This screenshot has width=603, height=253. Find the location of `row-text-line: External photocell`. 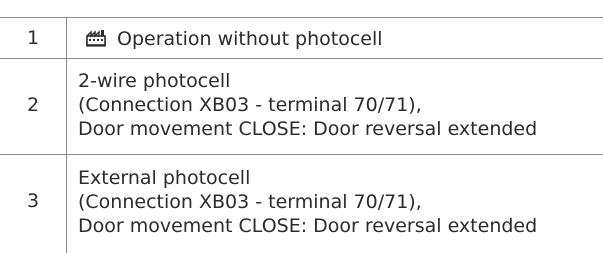

row-text-line: External photocell is located at coordinates (164, 178).